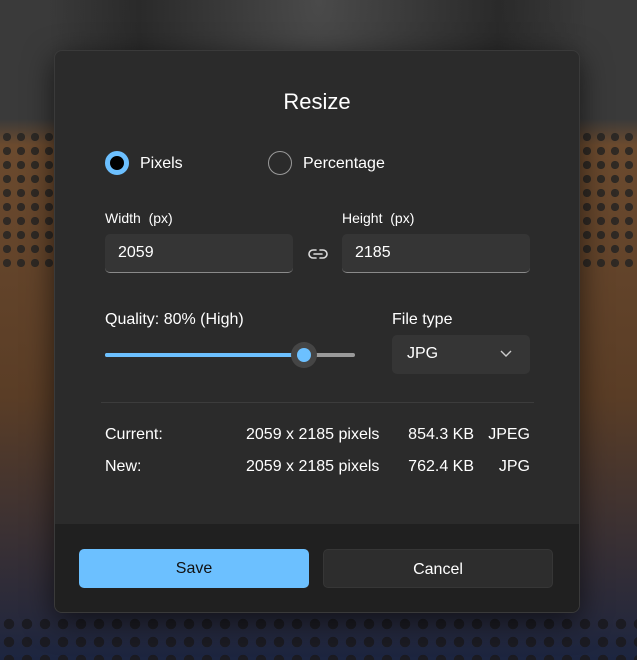  I want to click on radio-percentage, so click(280, 163).